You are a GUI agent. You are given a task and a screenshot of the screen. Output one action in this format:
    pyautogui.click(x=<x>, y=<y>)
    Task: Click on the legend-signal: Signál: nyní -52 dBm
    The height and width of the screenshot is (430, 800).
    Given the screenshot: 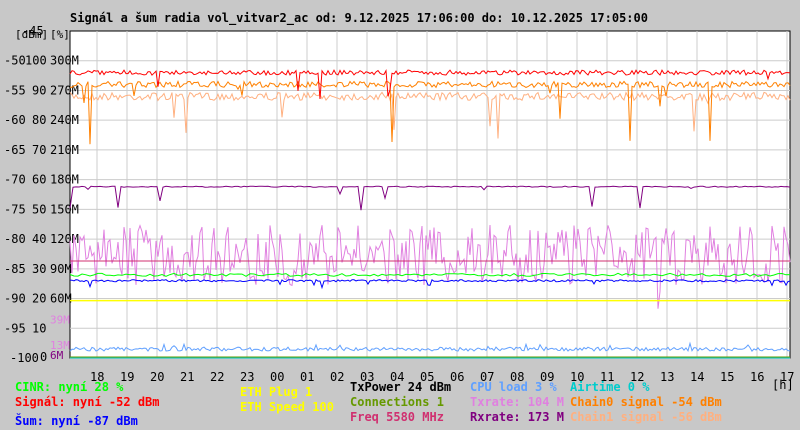 What is the action you would take?
    pyautogui.click(x=87, y=402)
    